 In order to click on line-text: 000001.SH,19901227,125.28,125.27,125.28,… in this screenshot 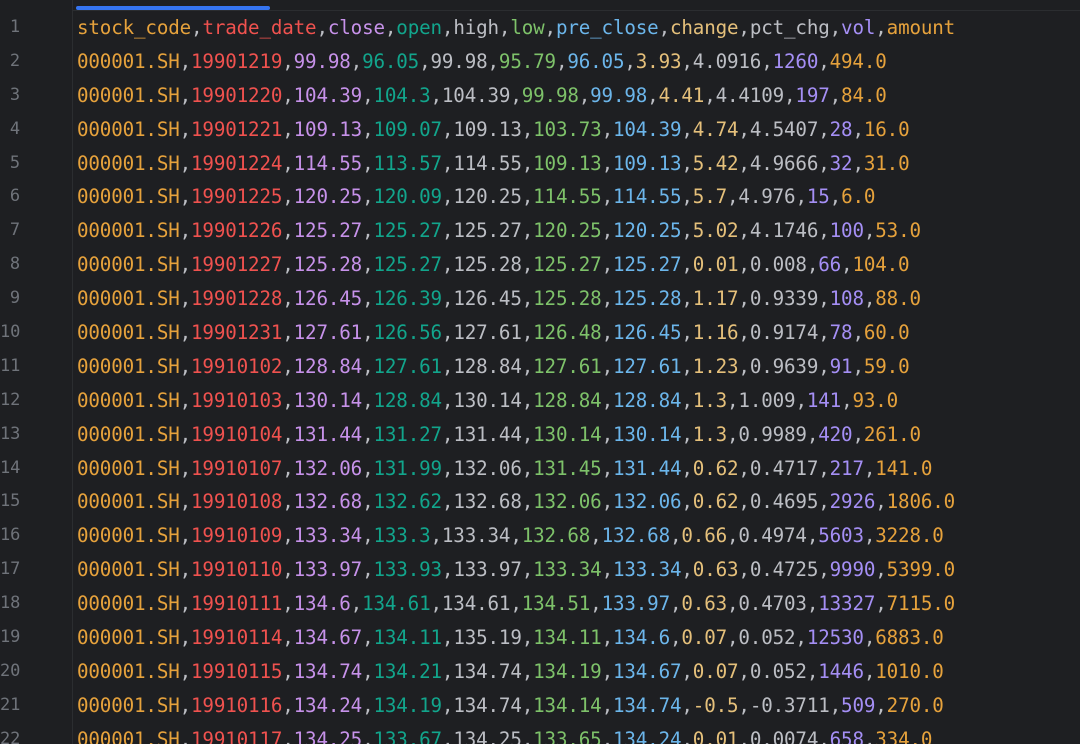, I will do `click(493, 265)`.